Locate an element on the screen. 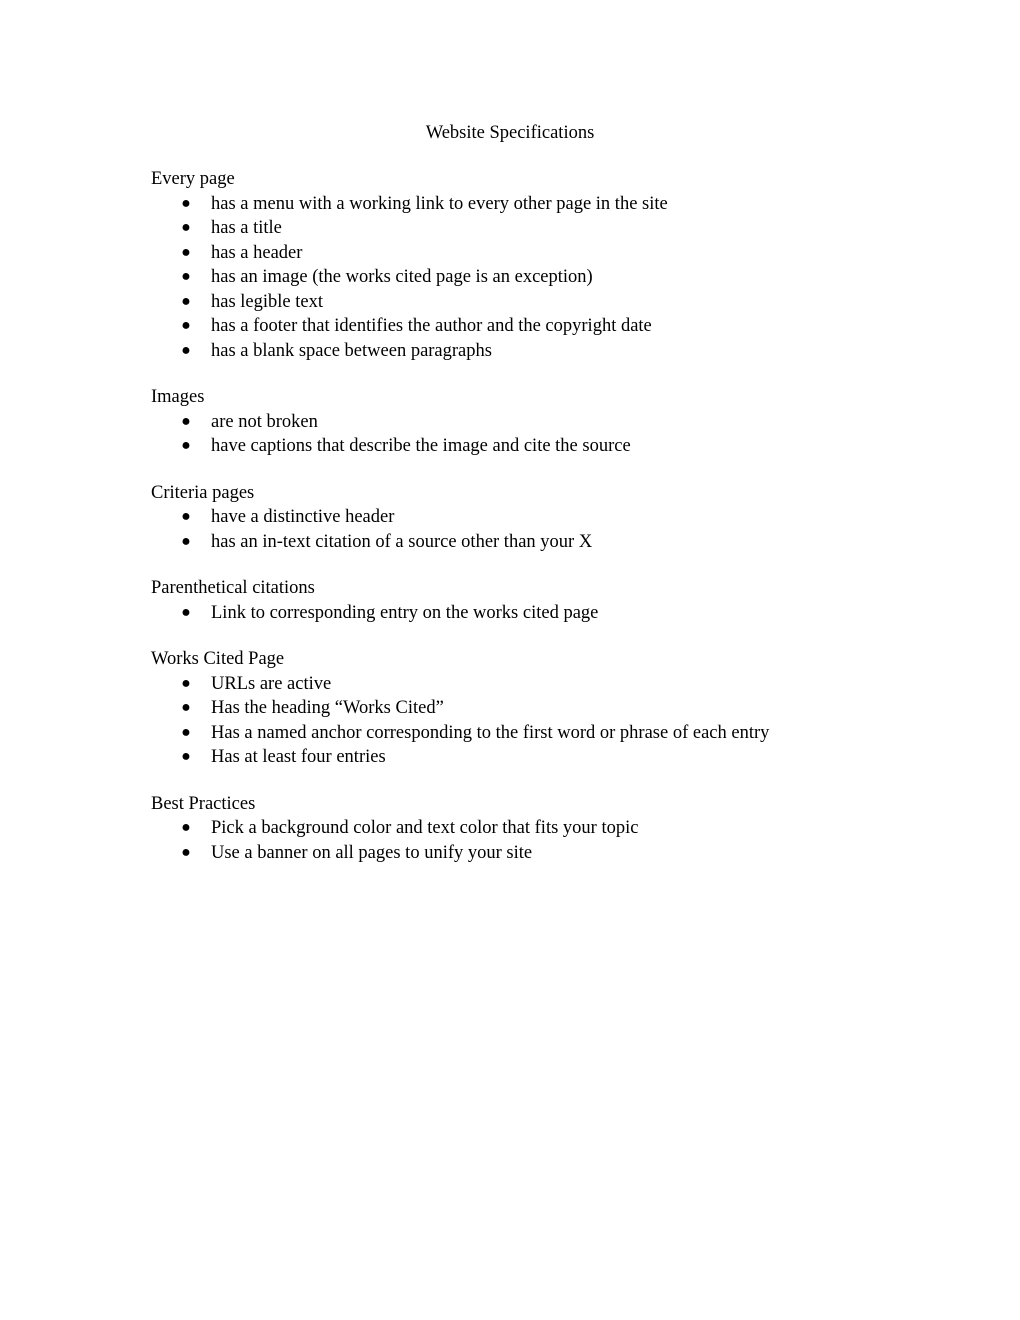 This screenshot has height=1320, width=1020. list-item: ● has legible text is located at coordinates (551, 302).